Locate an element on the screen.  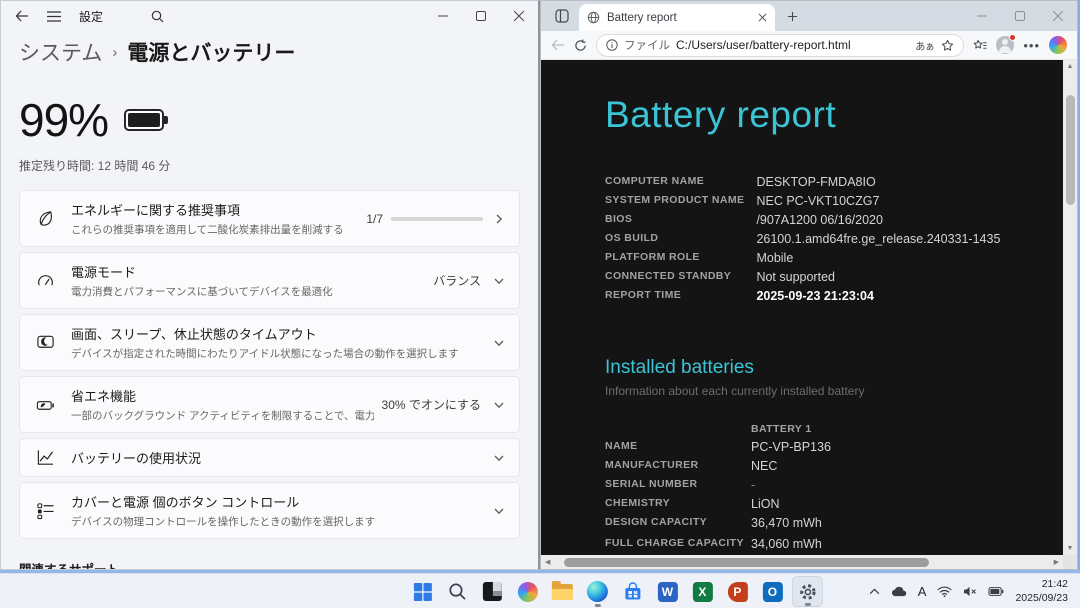
table-row: SYSTEM PRODUCT NAME NEC PC-VKT10CZG7 is located at coordinates (742, 200).